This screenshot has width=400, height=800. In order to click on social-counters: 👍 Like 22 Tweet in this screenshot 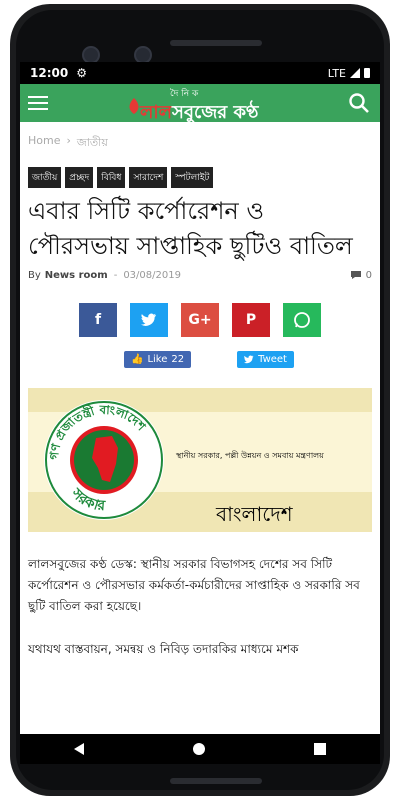, I will do `click(248, 359)`.